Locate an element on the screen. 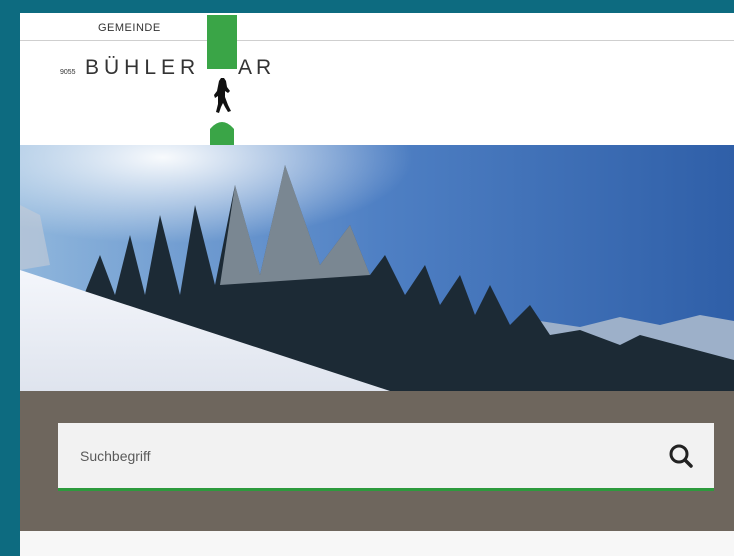  municipality-logo: GEMEINDE 9055 BÜHLER AR is located at coordinates (170, 79).